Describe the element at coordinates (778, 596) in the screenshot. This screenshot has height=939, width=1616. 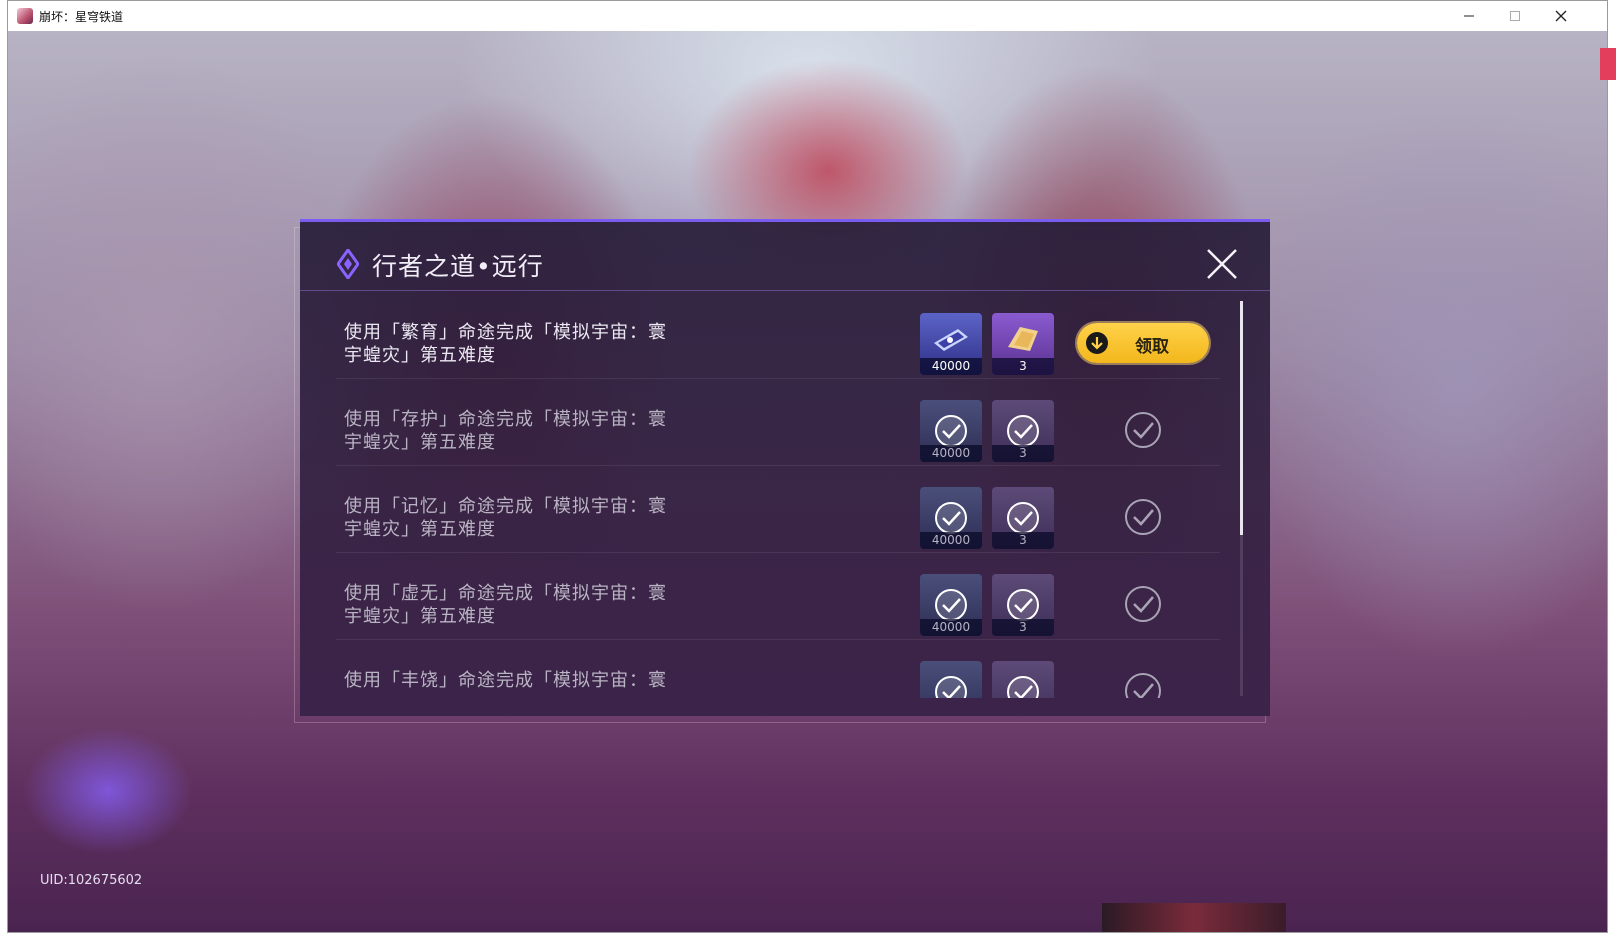
I see `task-row: 使用「虚无」命途完成「模拟宇宙：寰 宇蝗灾」第五难度 40000 3` at that location.